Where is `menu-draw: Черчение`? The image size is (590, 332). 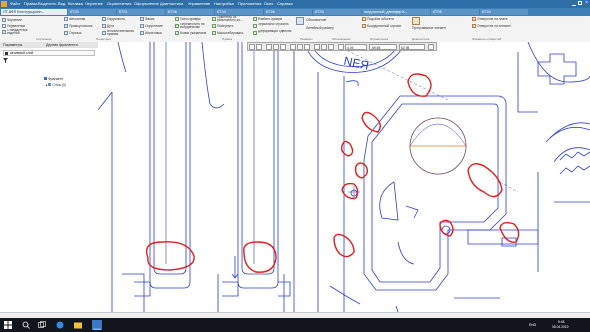 menu-draw: Черчение is located at coordinates (94, 4).